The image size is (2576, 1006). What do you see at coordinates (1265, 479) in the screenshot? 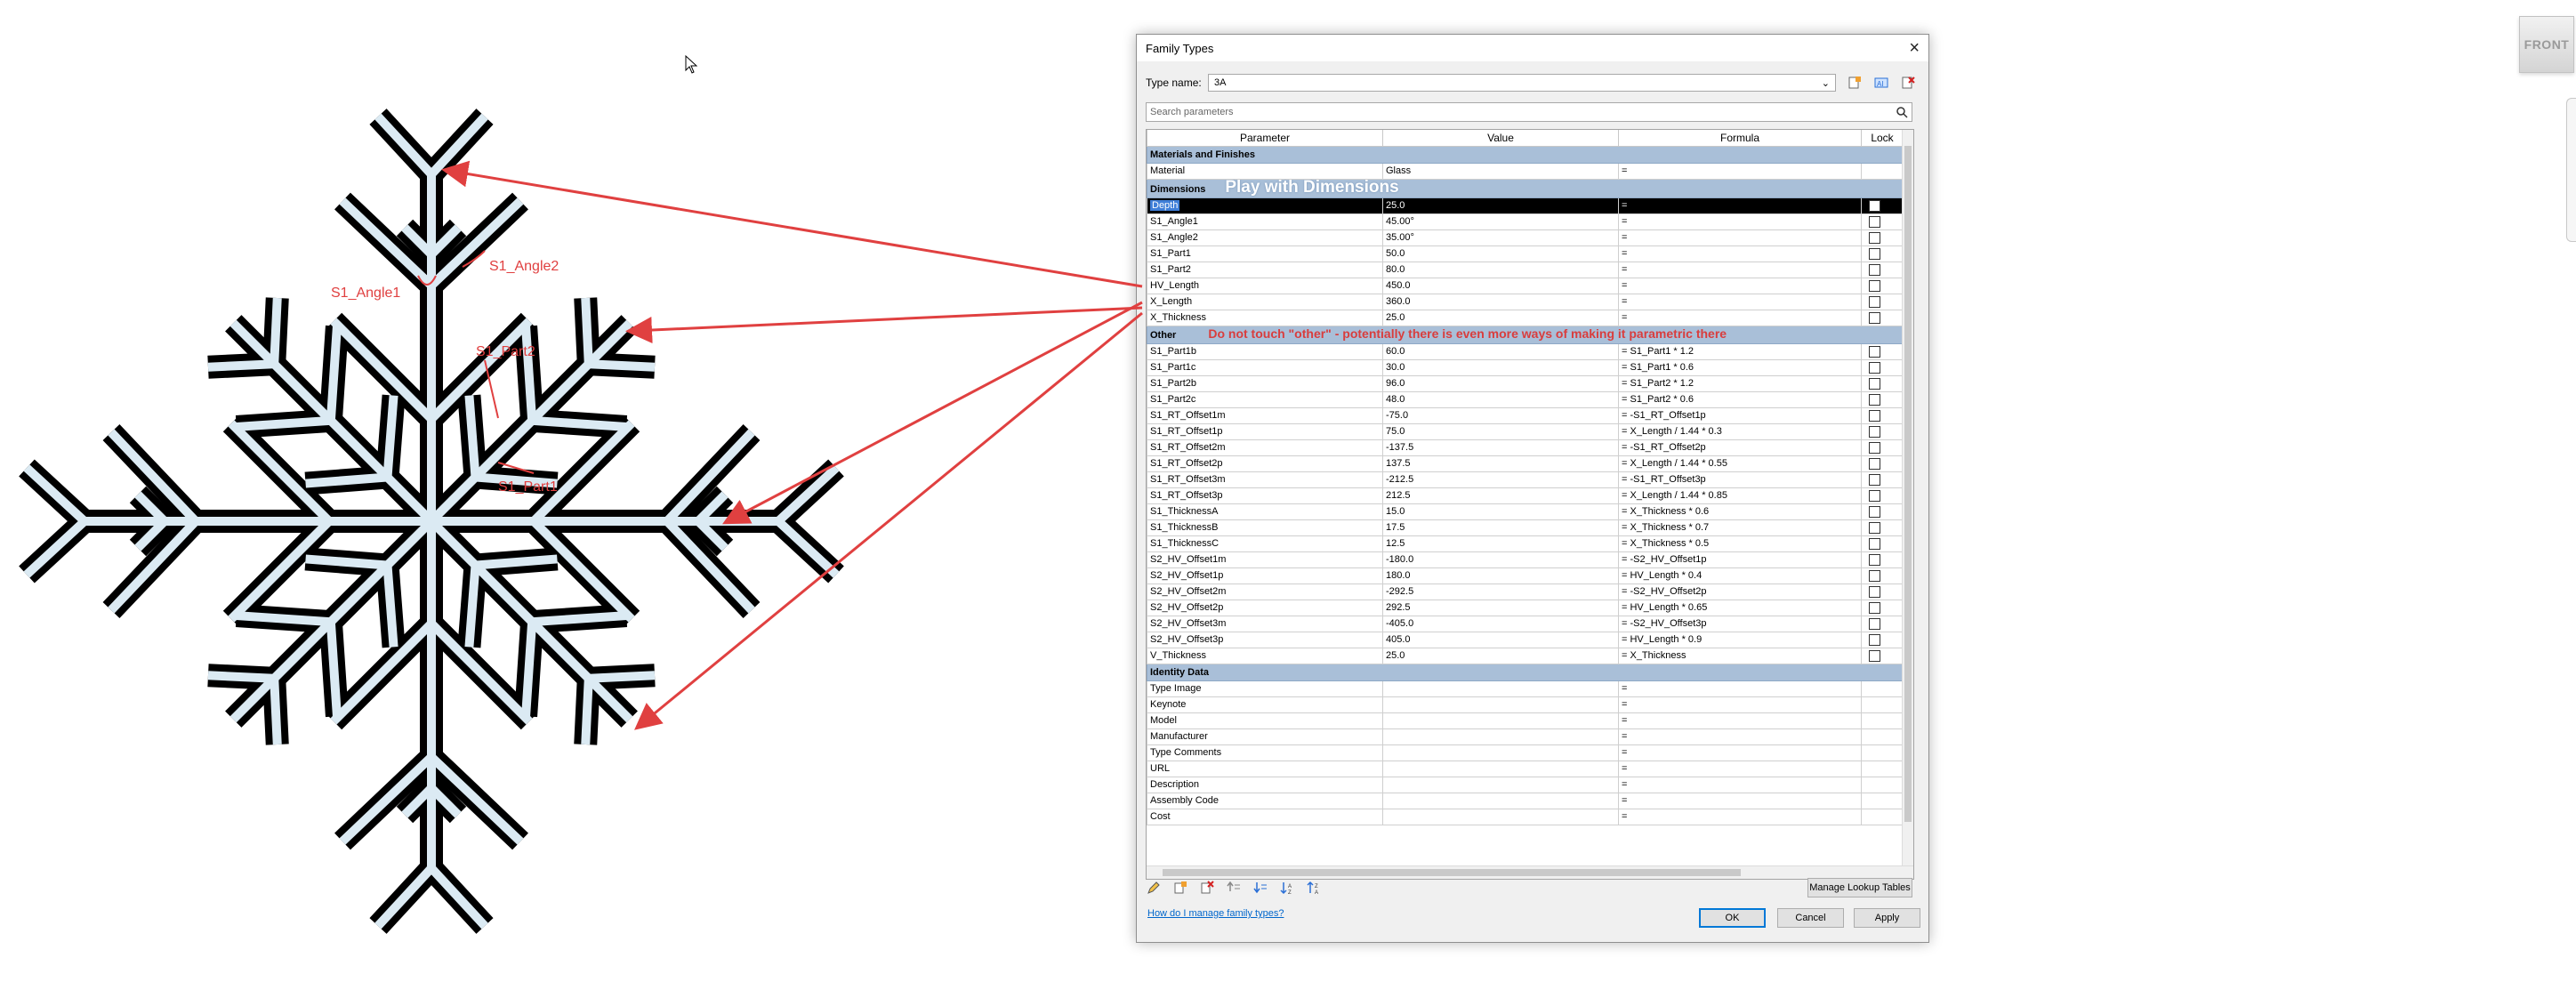
I see `parameter-name-cell: S1_RT_Offset3m` at bounding box center [1265, 479].